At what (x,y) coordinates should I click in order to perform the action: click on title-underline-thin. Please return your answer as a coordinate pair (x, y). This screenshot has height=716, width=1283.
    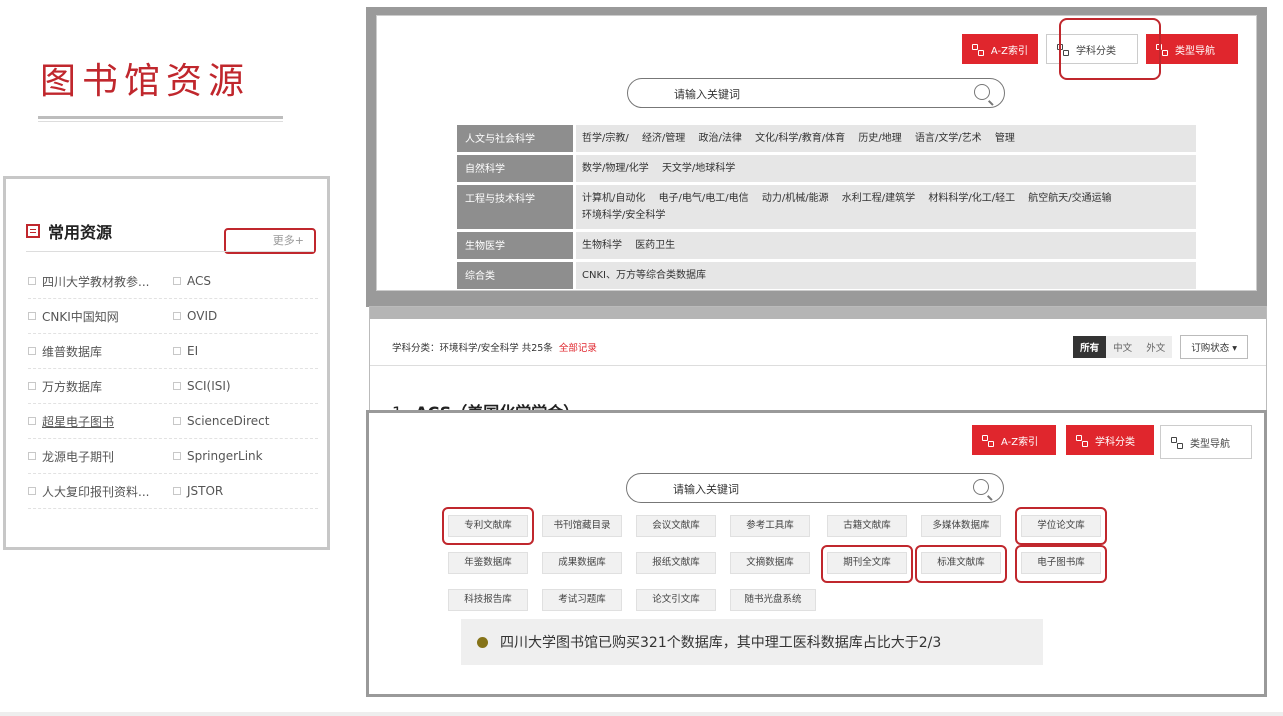
    Looking at the image, I should click on (160, 121).